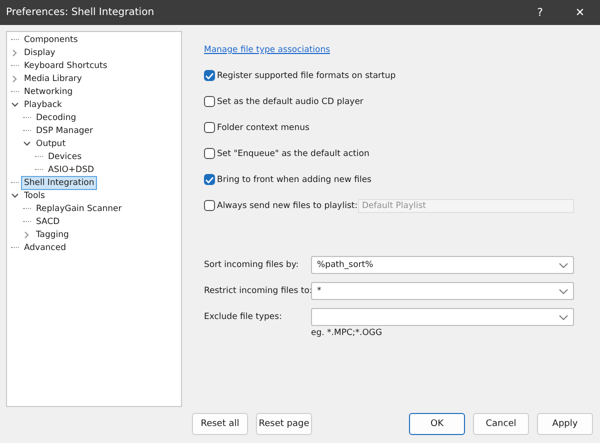  I want to click on dialog-button: OK, so click(437, 424).